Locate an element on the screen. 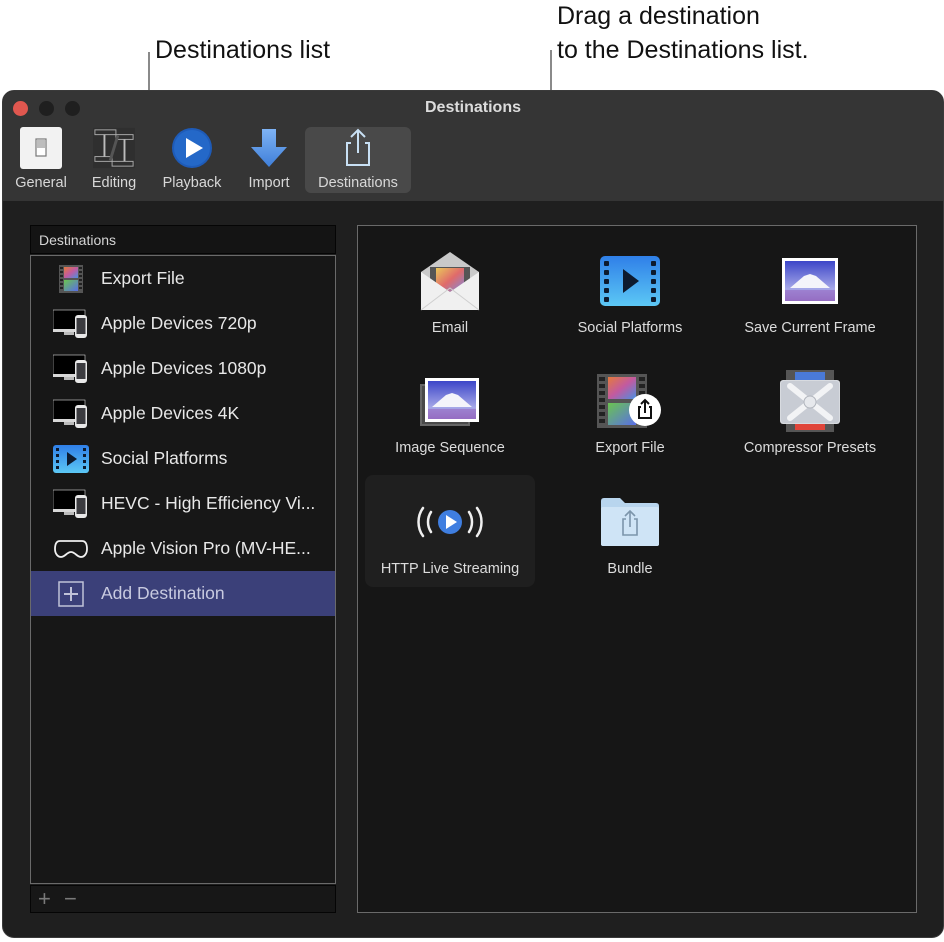 This screenshot has height=942, width=944. template-email: Email is located at coordinates (450, 290).